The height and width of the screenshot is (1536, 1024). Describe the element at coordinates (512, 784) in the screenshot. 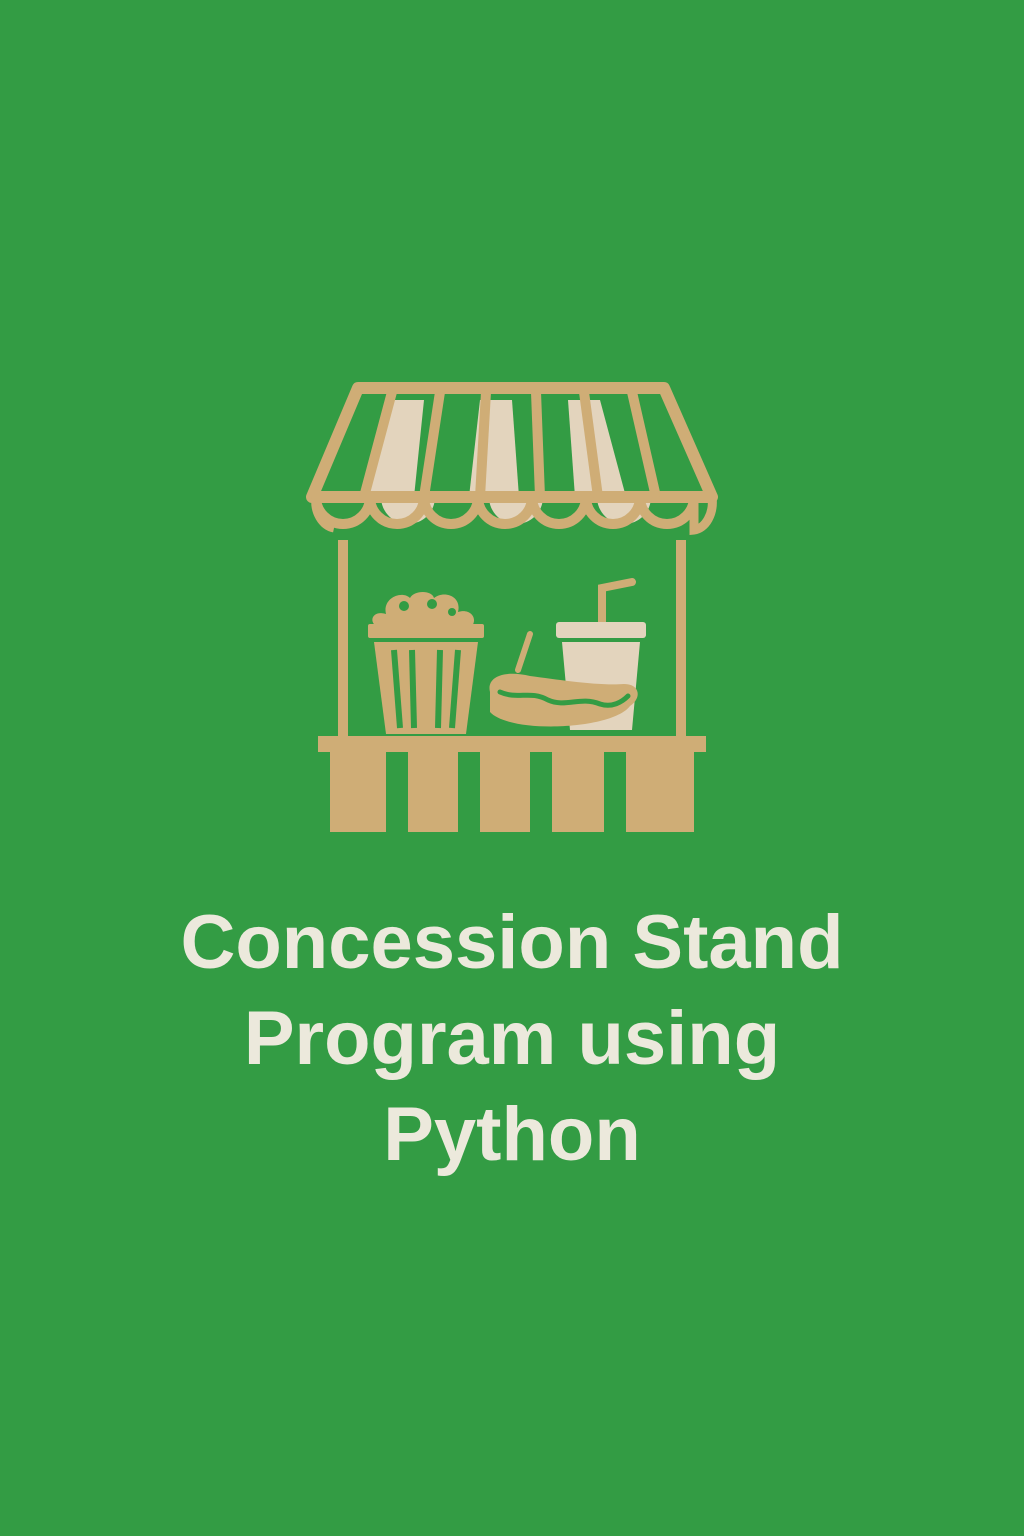

I see `counter-icon` at that location.